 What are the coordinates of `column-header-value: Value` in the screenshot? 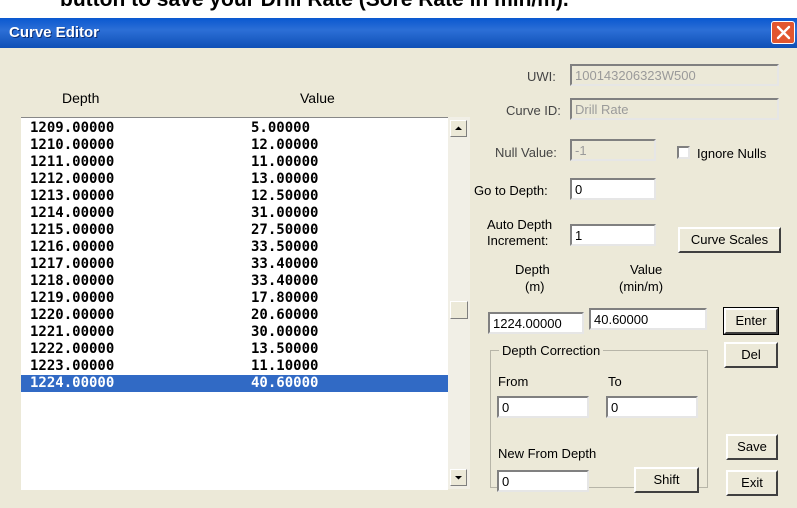 It's located at (317, 98).